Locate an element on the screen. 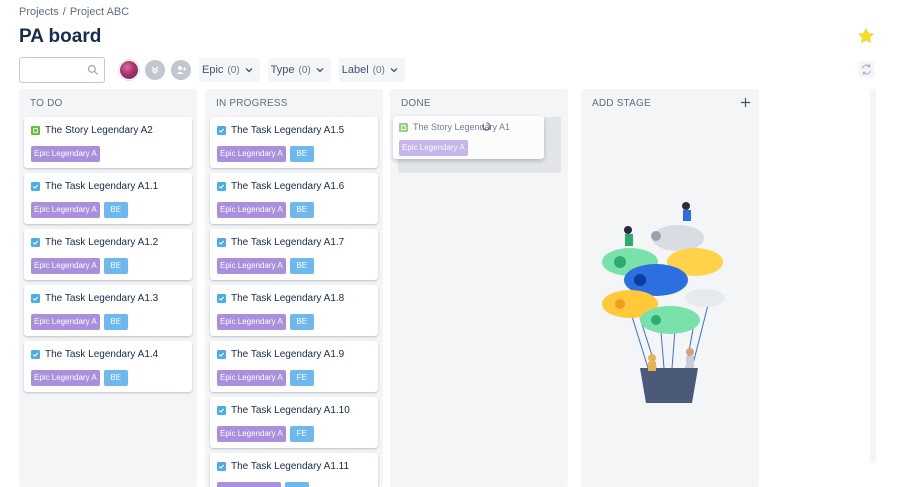  column-done-title: DONE is located at coordinates (416, 103).